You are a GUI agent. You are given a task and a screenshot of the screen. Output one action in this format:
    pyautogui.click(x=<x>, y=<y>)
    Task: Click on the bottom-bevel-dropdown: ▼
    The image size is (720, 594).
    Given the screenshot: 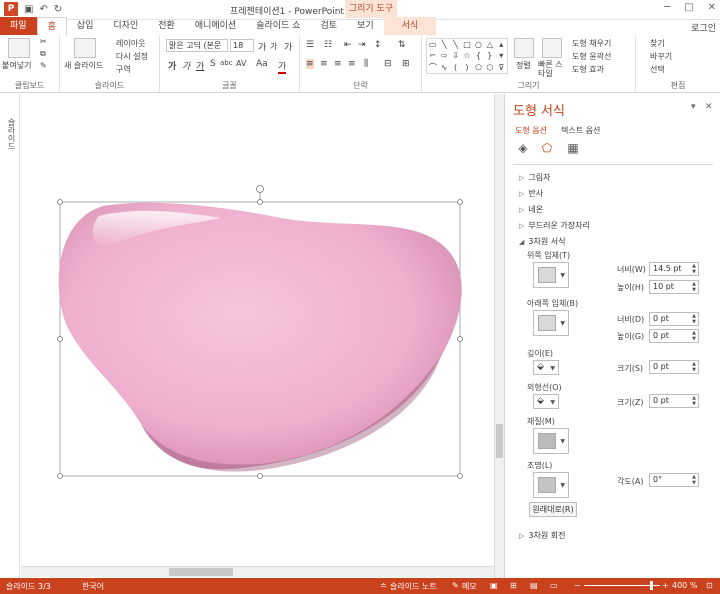 What is the action you would take?
    pyautogui.click(x=551, y=323)
    